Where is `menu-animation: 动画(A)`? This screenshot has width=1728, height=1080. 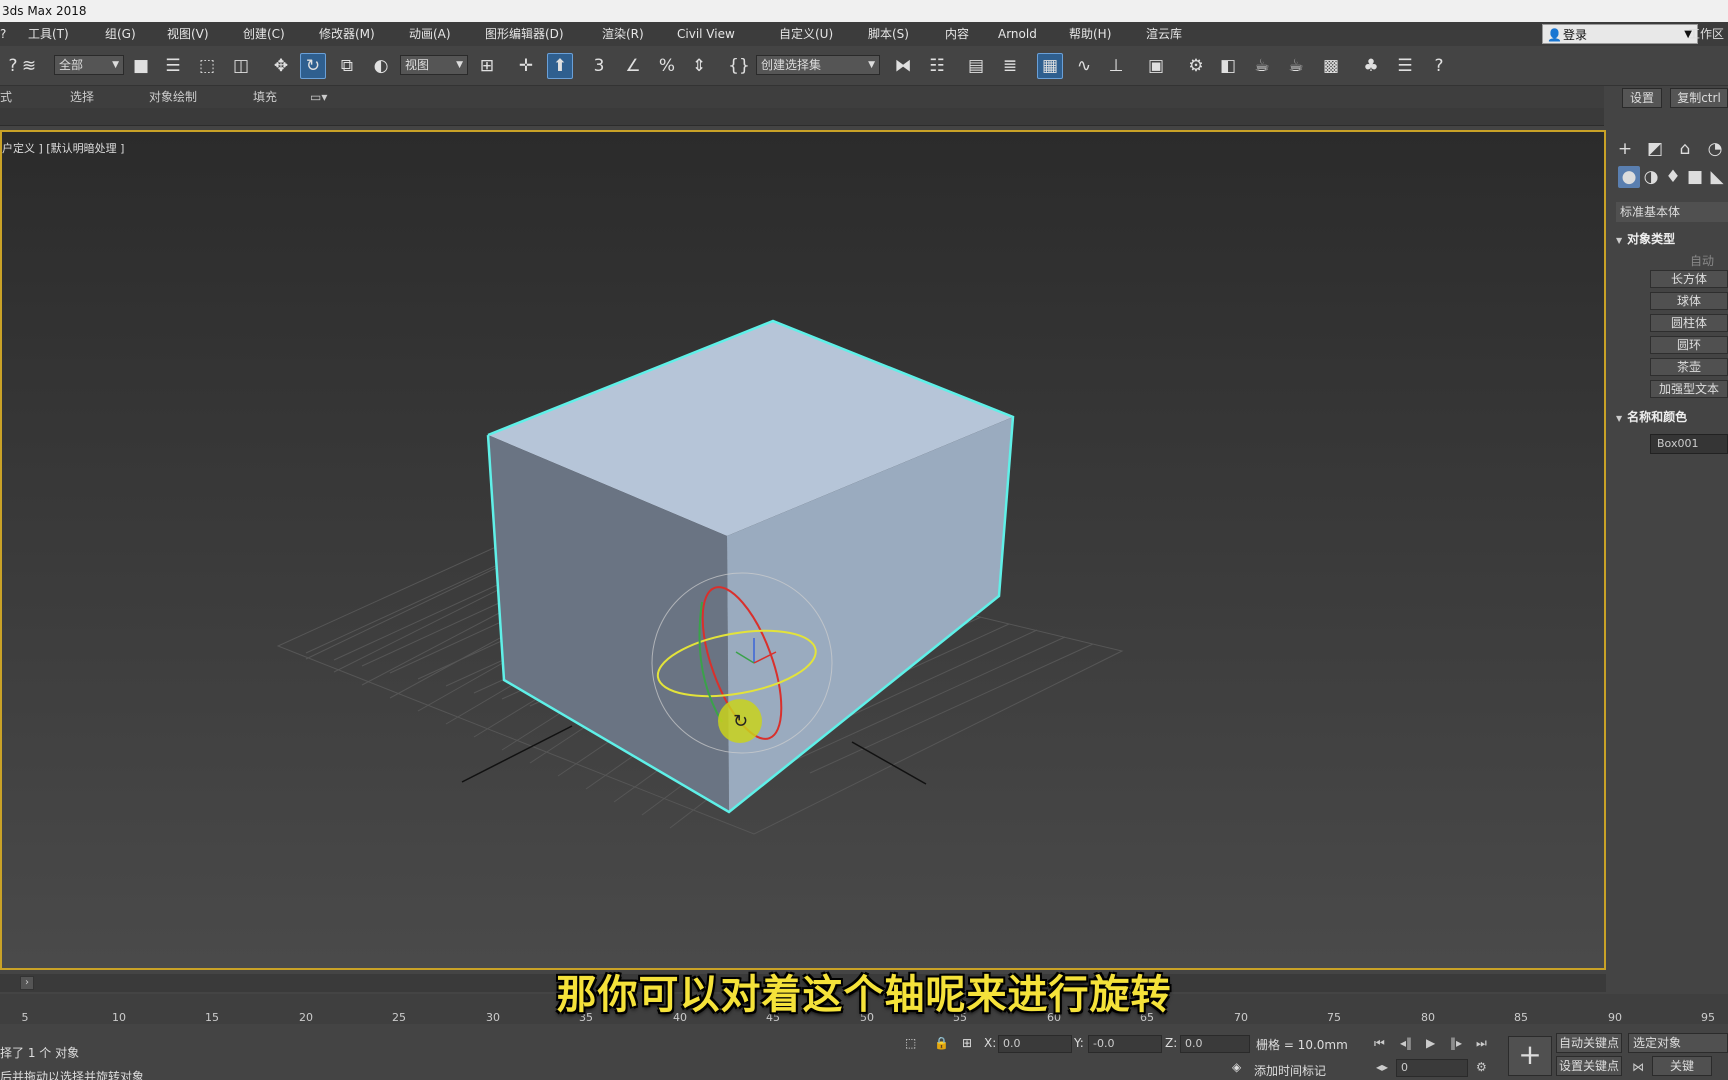 menu-animation: 动画(A) is located at coordinates (430, 34).